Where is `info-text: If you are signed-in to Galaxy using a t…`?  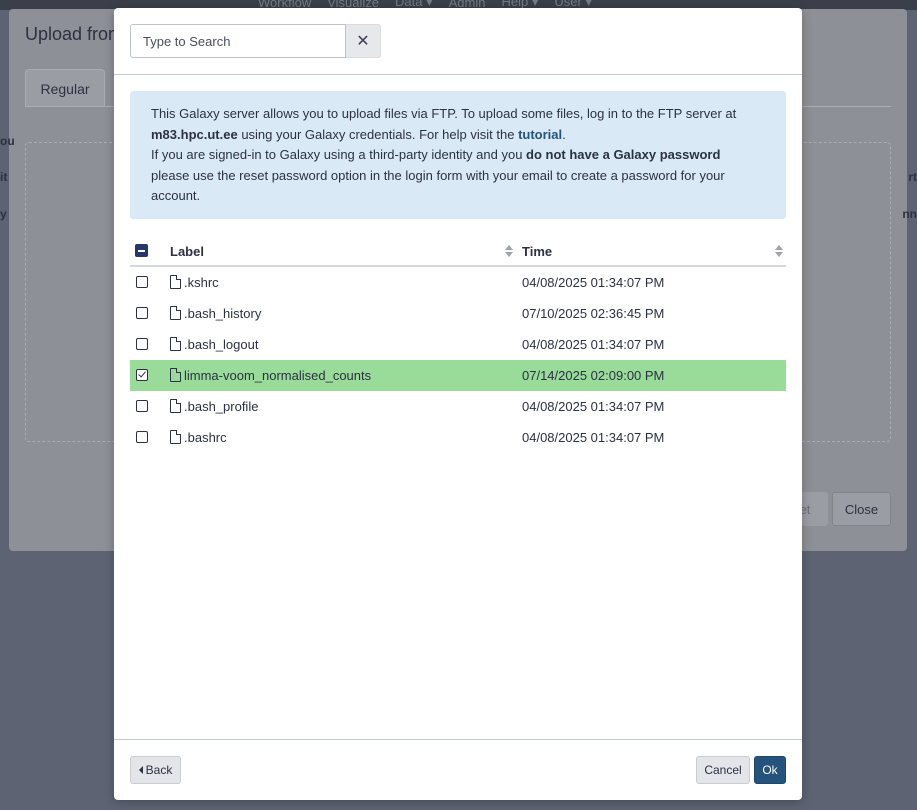 info-text: If you are signed-in to Galaxy using a t… is located at coordinates (339, 155).